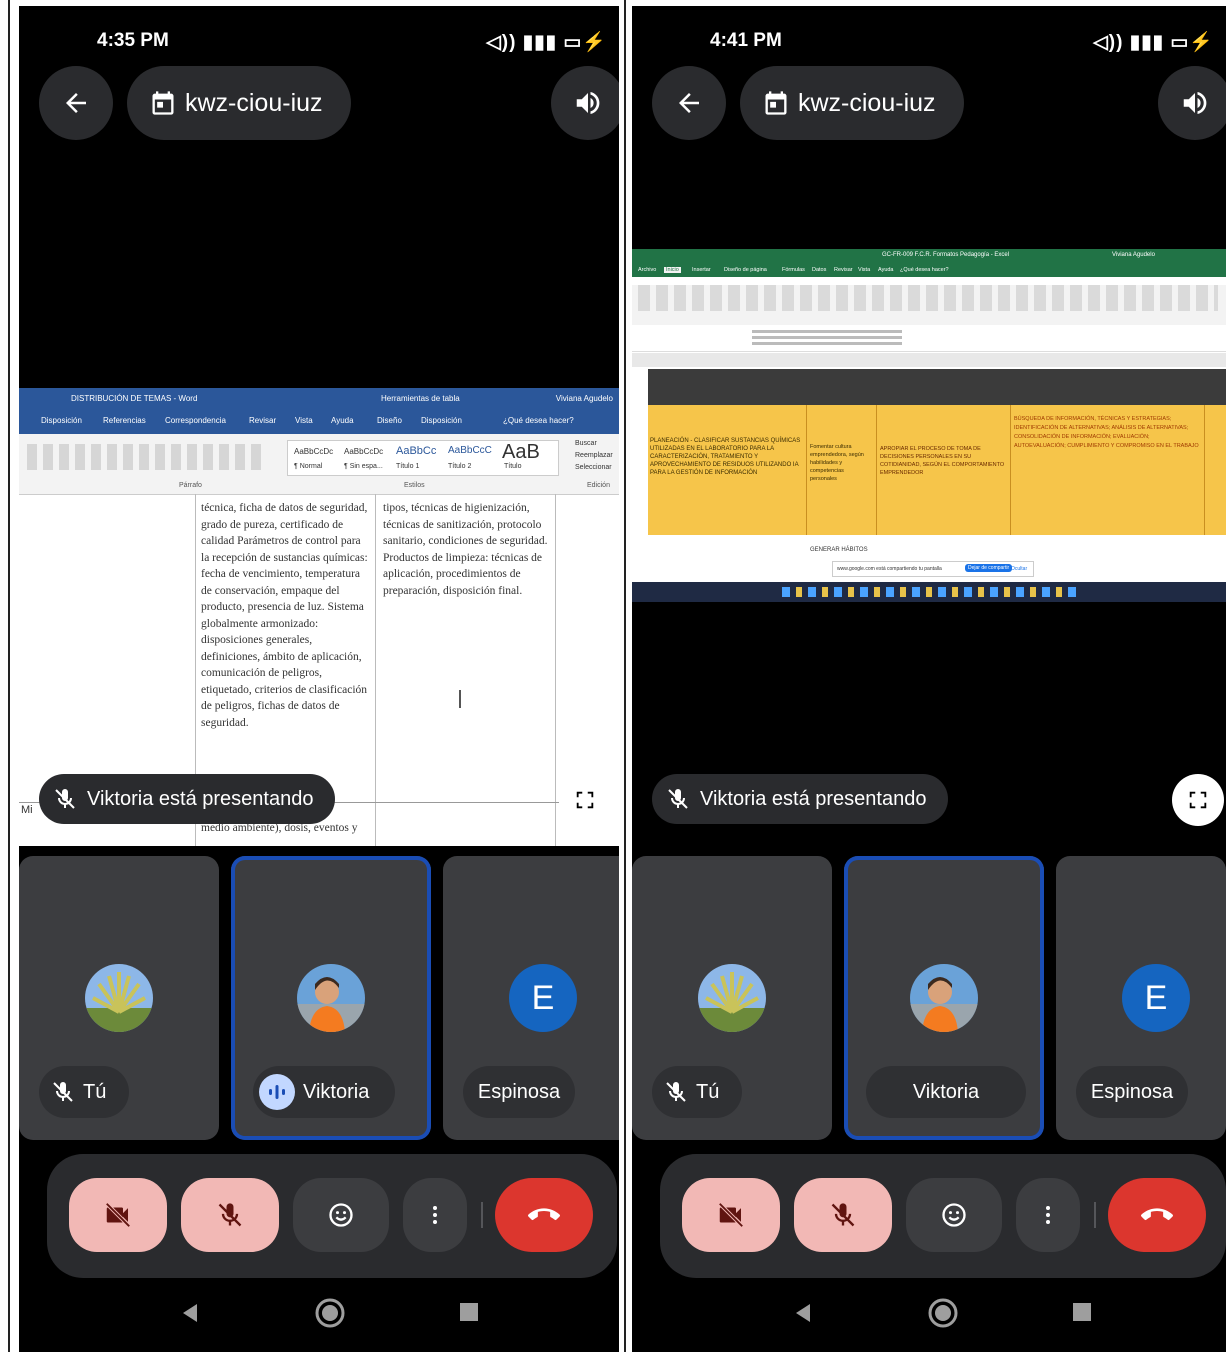 Image resolution: width=1226 pixels, height=1352 pixels. I want to click on status-icons: ◁)) ▮▮▮ ▭⚡, so click(546, 42).